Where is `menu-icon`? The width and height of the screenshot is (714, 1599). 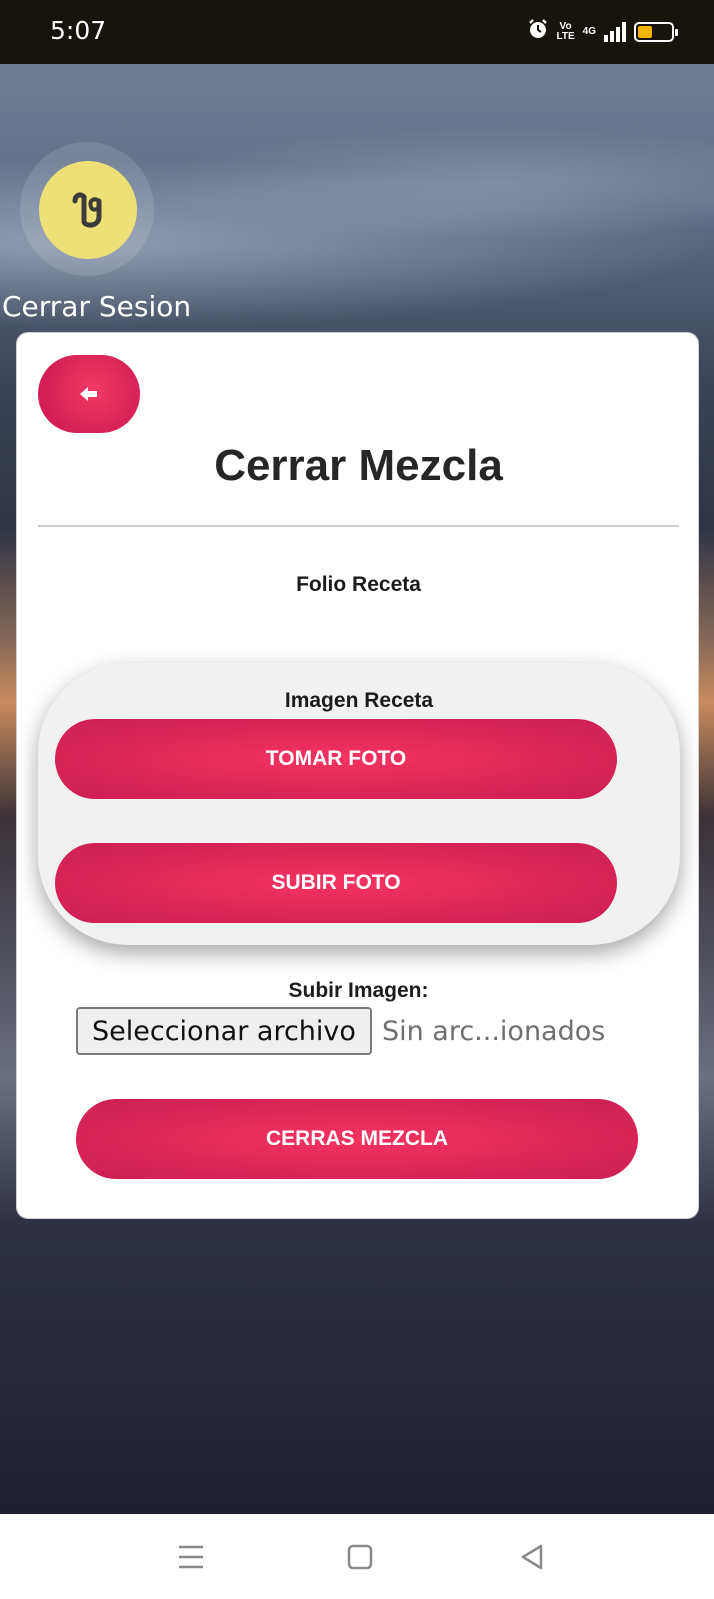 menu-icon is located at coordinates (191, 1557).